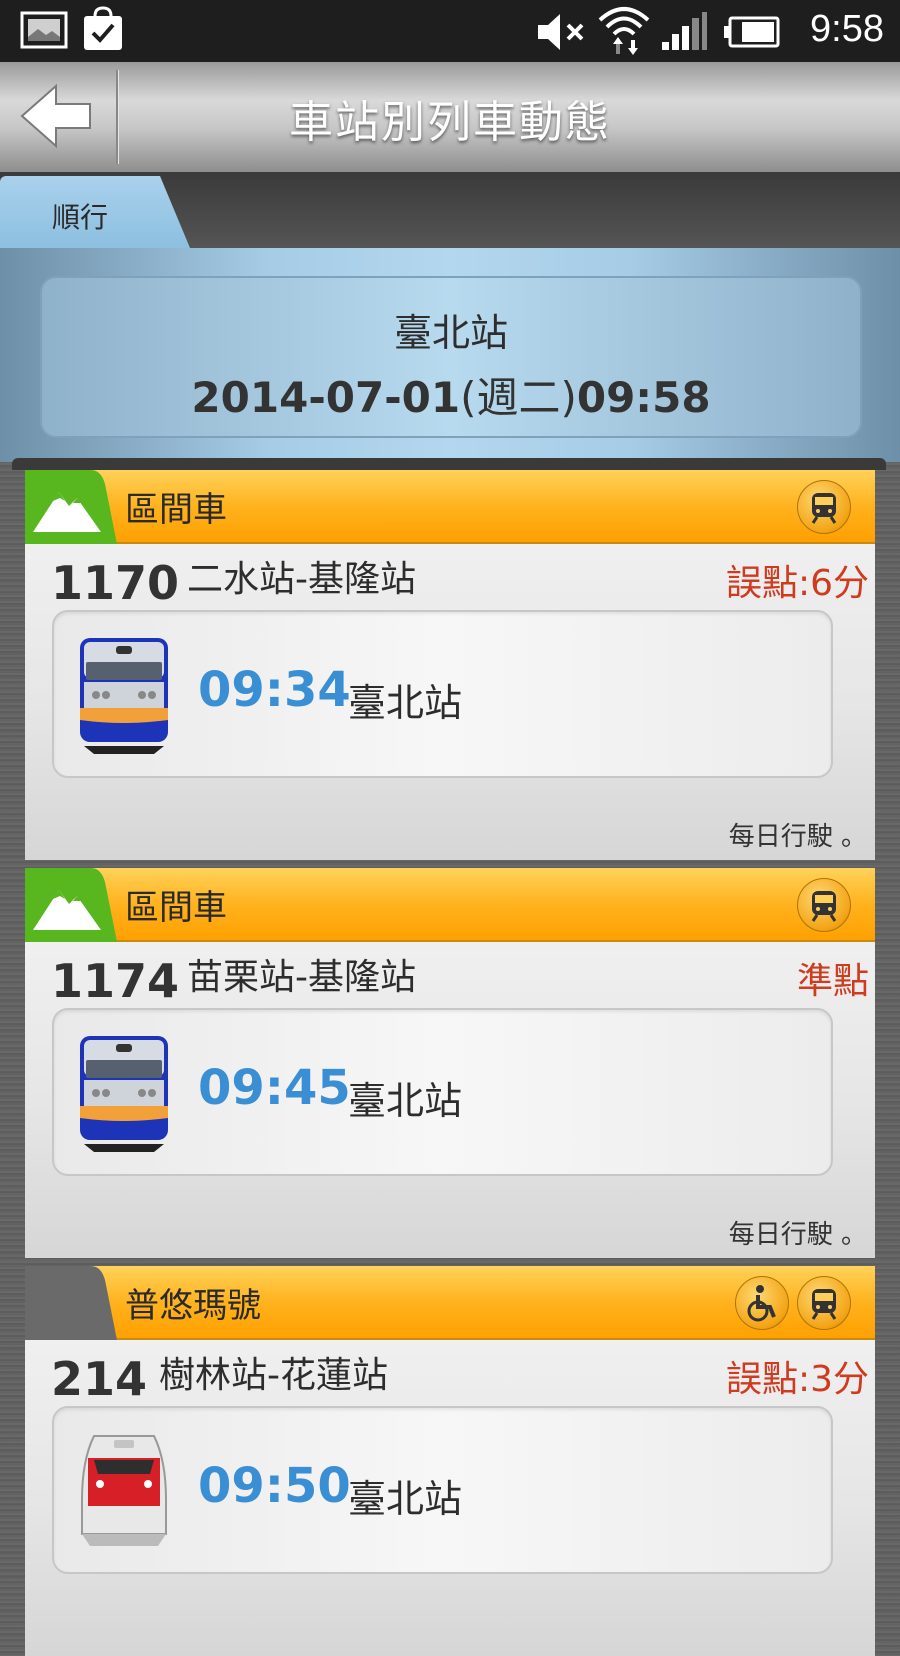 This screenshot has height=1656, width=900. What do you see at coordinates (274, 1486) in the screenshot?
I see `arrival-time: 09:50` at bounding box center [274, 1486].